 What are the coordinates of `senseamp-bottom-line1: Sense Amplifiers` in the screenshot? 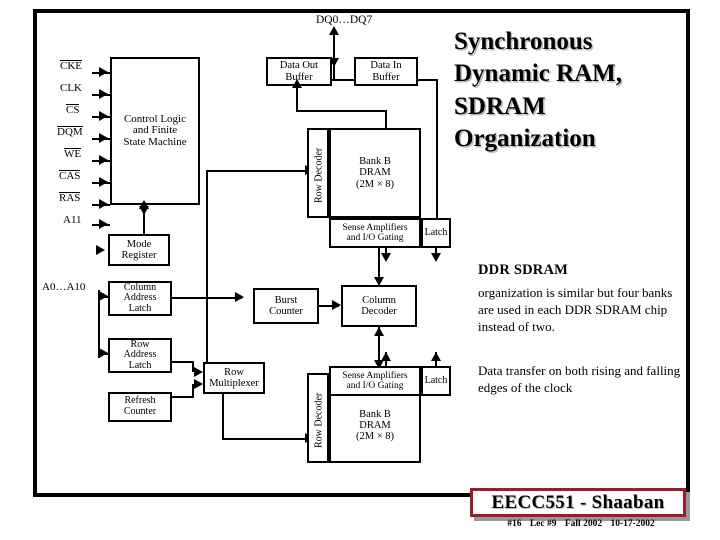 It's located at (375, 375).